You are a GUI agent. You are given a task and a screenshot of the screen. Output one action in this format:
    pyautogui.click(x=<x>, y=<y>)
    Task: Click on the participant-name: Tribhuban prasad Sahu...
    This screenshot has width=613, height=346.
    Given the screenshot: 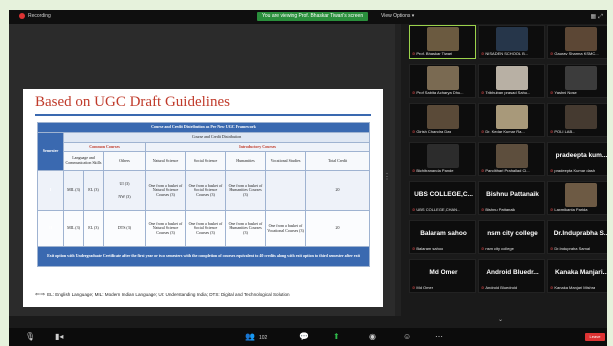 What is the action you would take?
    pyautogui.click(x=508, y=92)
    